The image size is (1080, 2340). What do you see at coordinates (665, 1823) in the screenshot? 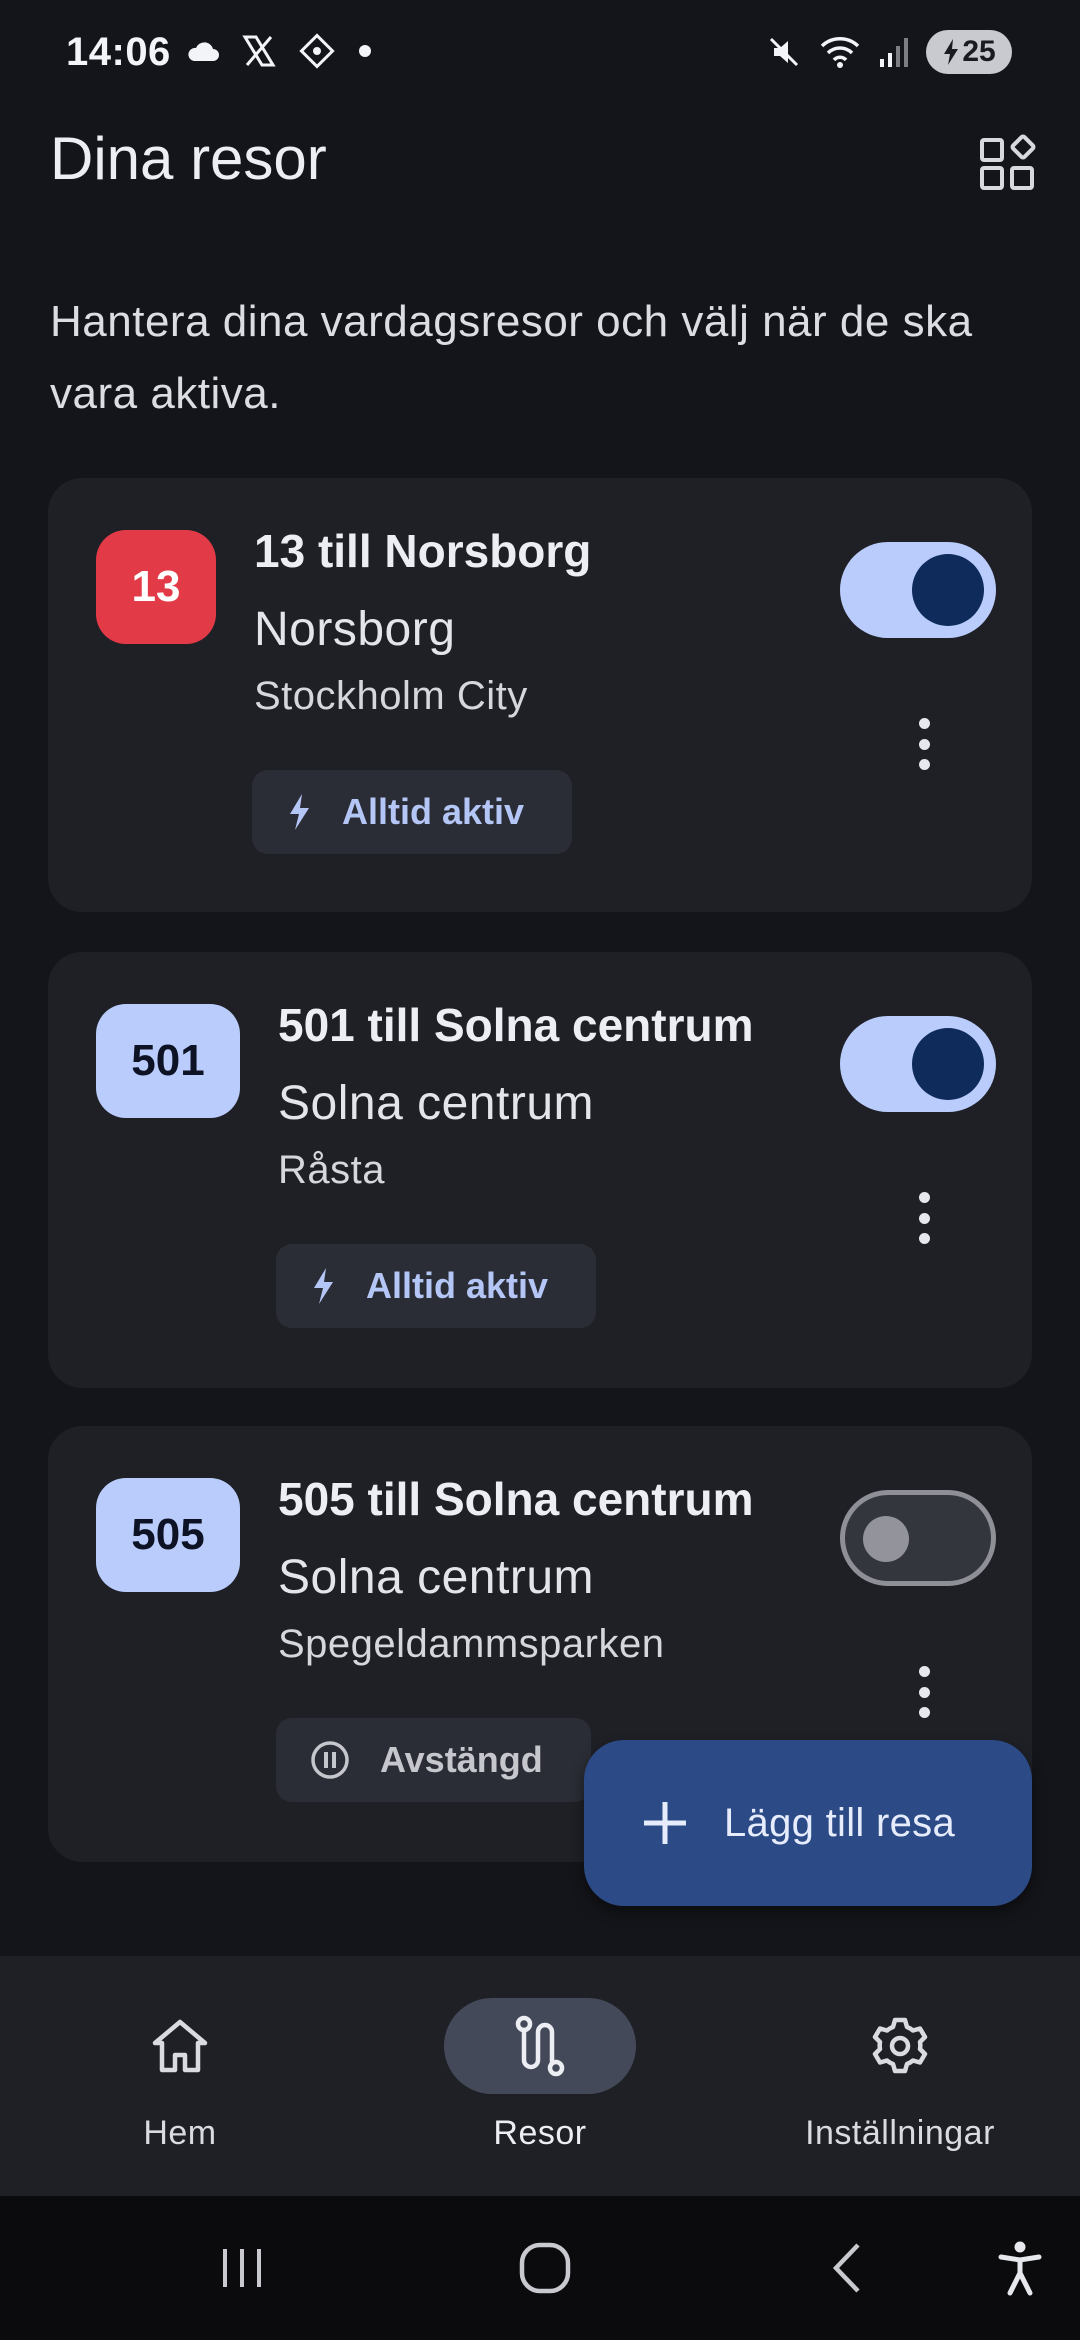
I see `plus-icon` at bounding box center [665, 1823].